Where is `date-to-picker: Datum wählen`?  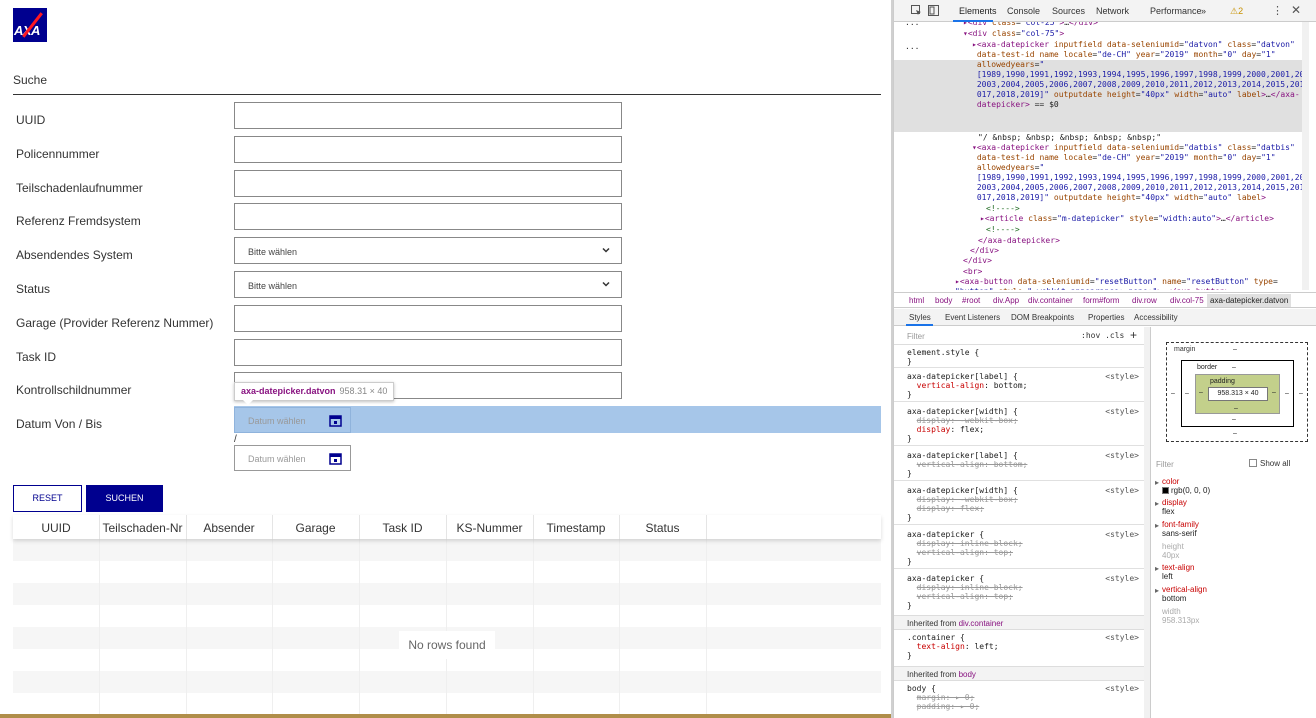
date-to-picker: Datum wählen is located at coordinates (292, 458).